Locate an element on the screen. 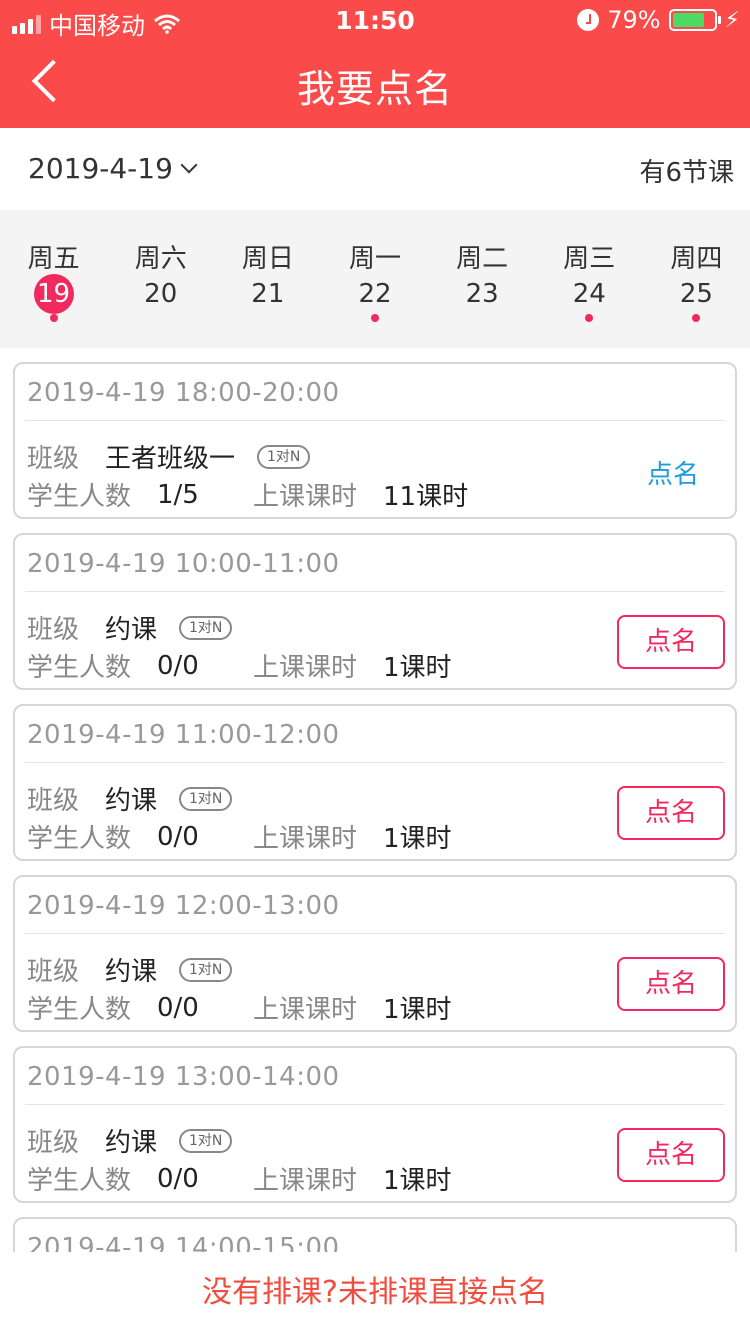 The image size is (750, 1334). students-value: 1/5 is located at coordinates (178, 494).